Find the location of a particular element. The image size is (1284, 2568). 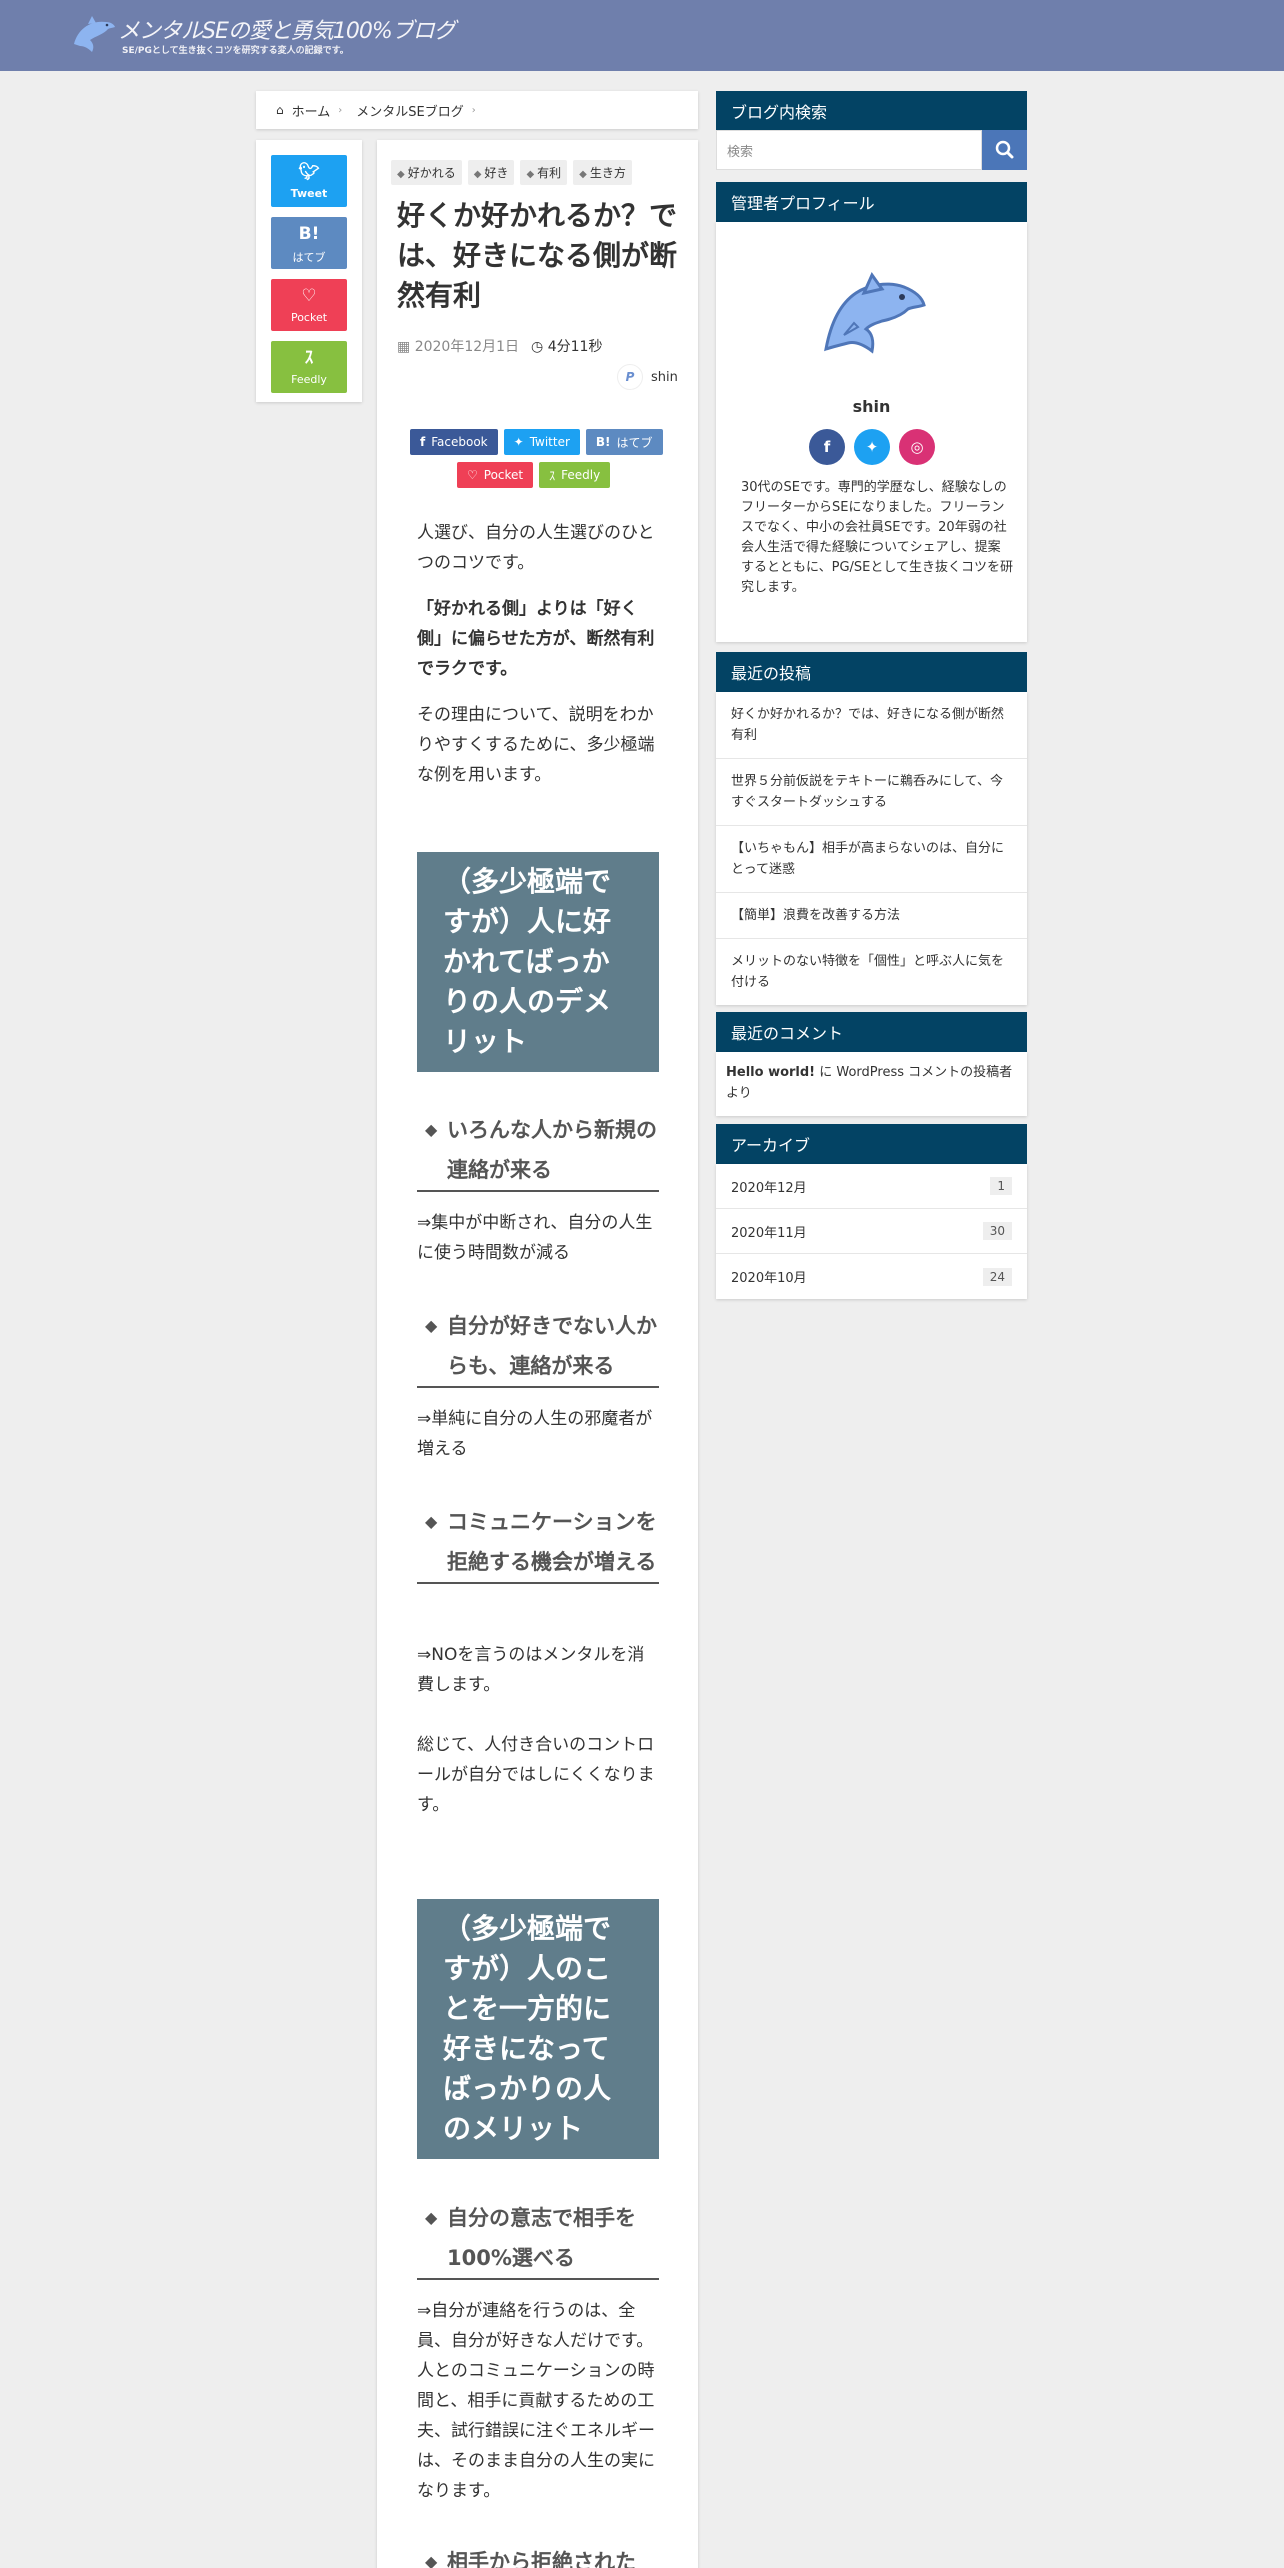

recent-posts-title: 最近の投稿 is located at coordinates (871, 672).